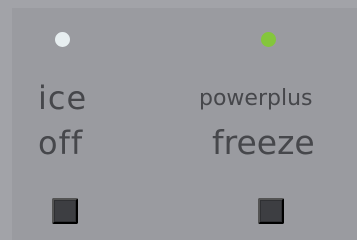  I want to click on powerplus-freeze-label-line2: freeze, so click(263, 142).